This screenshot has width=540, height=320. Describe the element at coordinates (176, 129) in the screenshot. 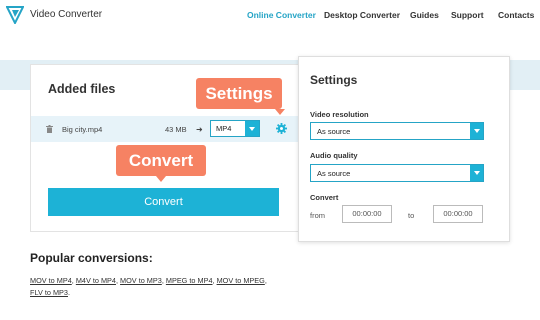

I see `file-size: 43 MB` at that location.